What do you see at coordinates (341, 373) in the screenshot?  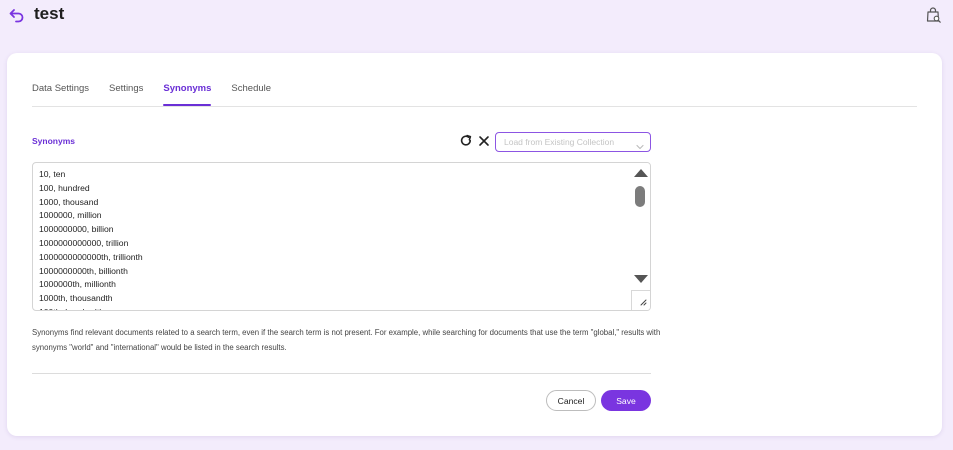 I see `footer-divider` at bounding box center [341, 373].